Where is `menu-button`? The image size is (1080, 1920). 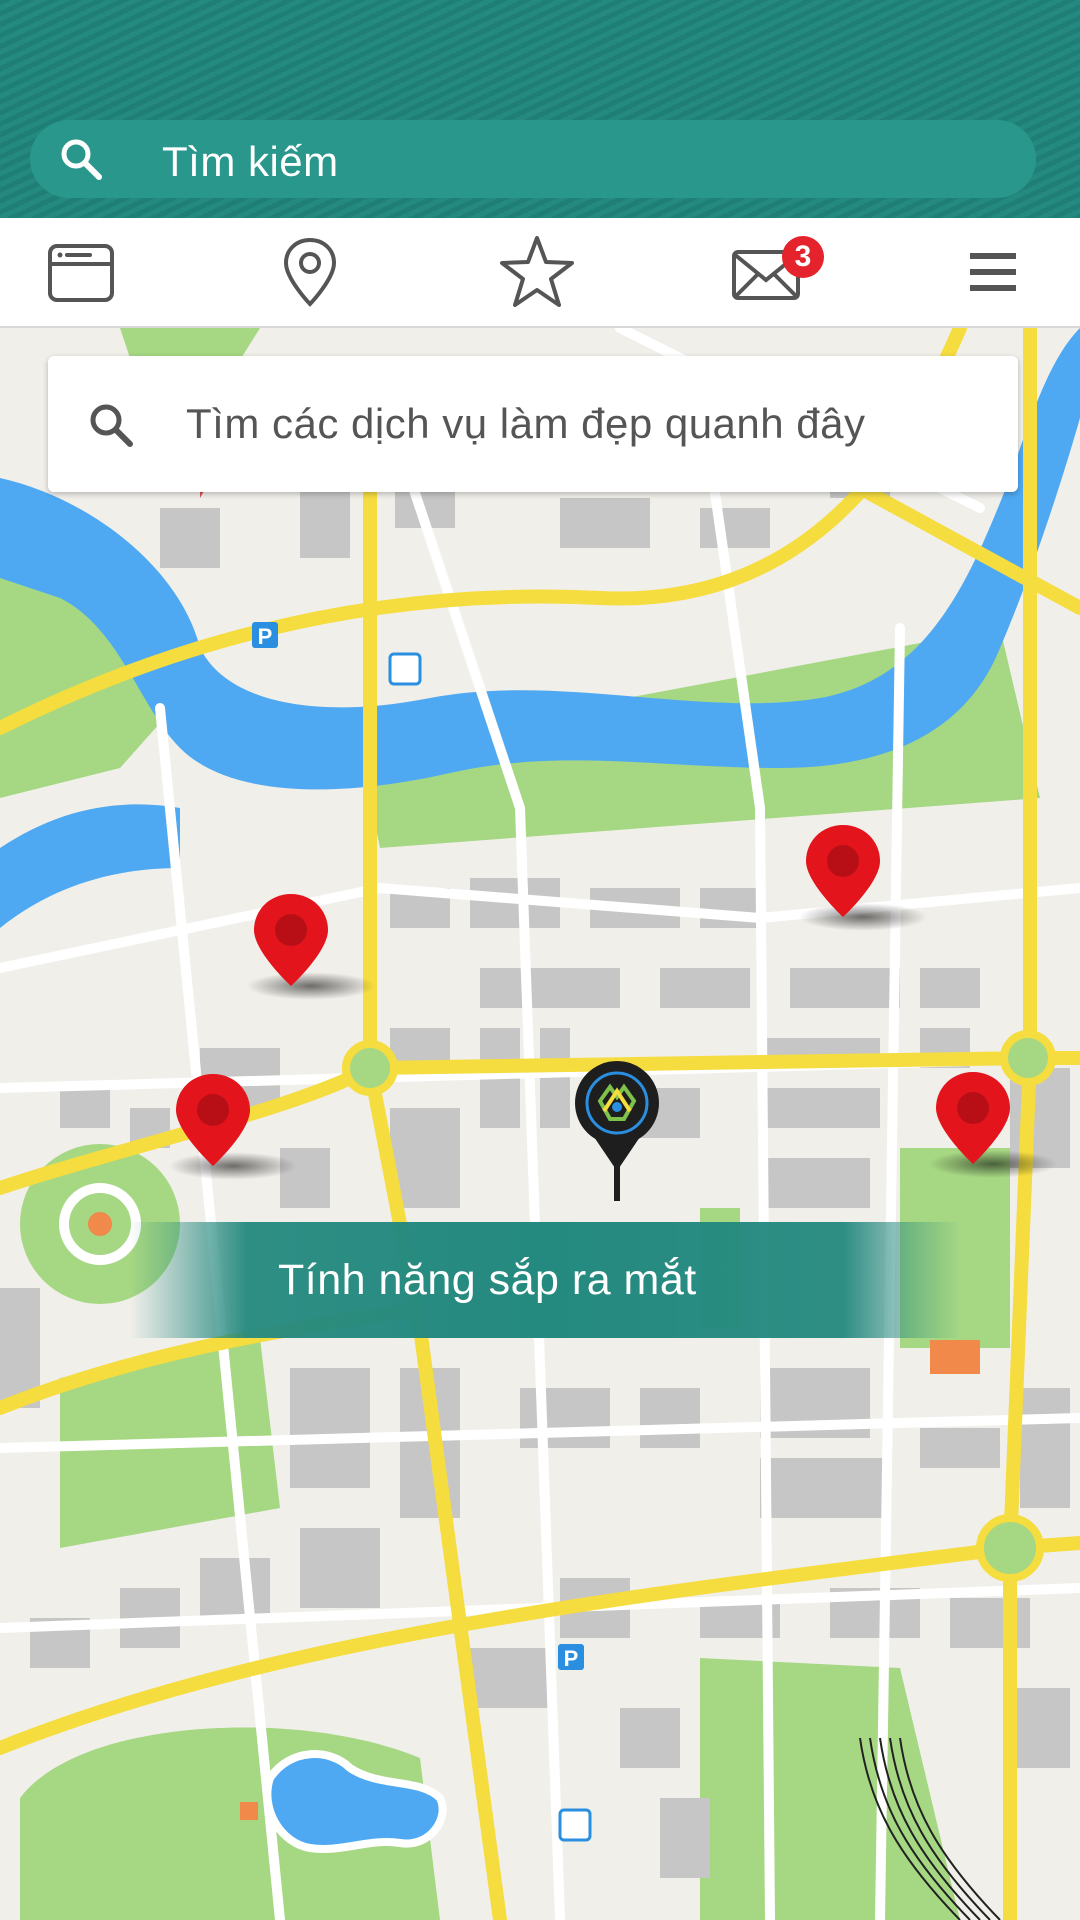 menu-button is located at coordinates (994, 272).